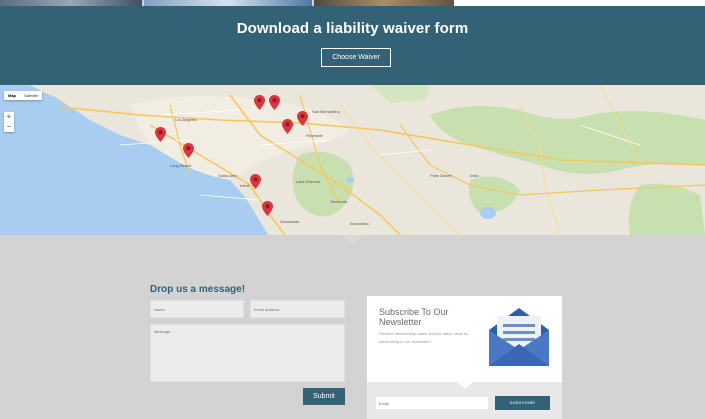  What do you see at coordinates (352, 28) in the screenshot?
I see `waiver-title: Download a liability waiver form` at bounding box center [352, 28].